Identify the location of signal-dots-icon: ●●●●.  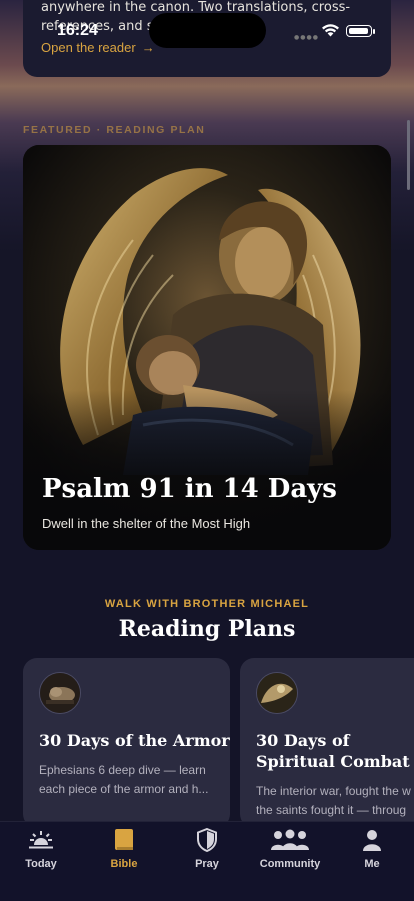
(306, 37).